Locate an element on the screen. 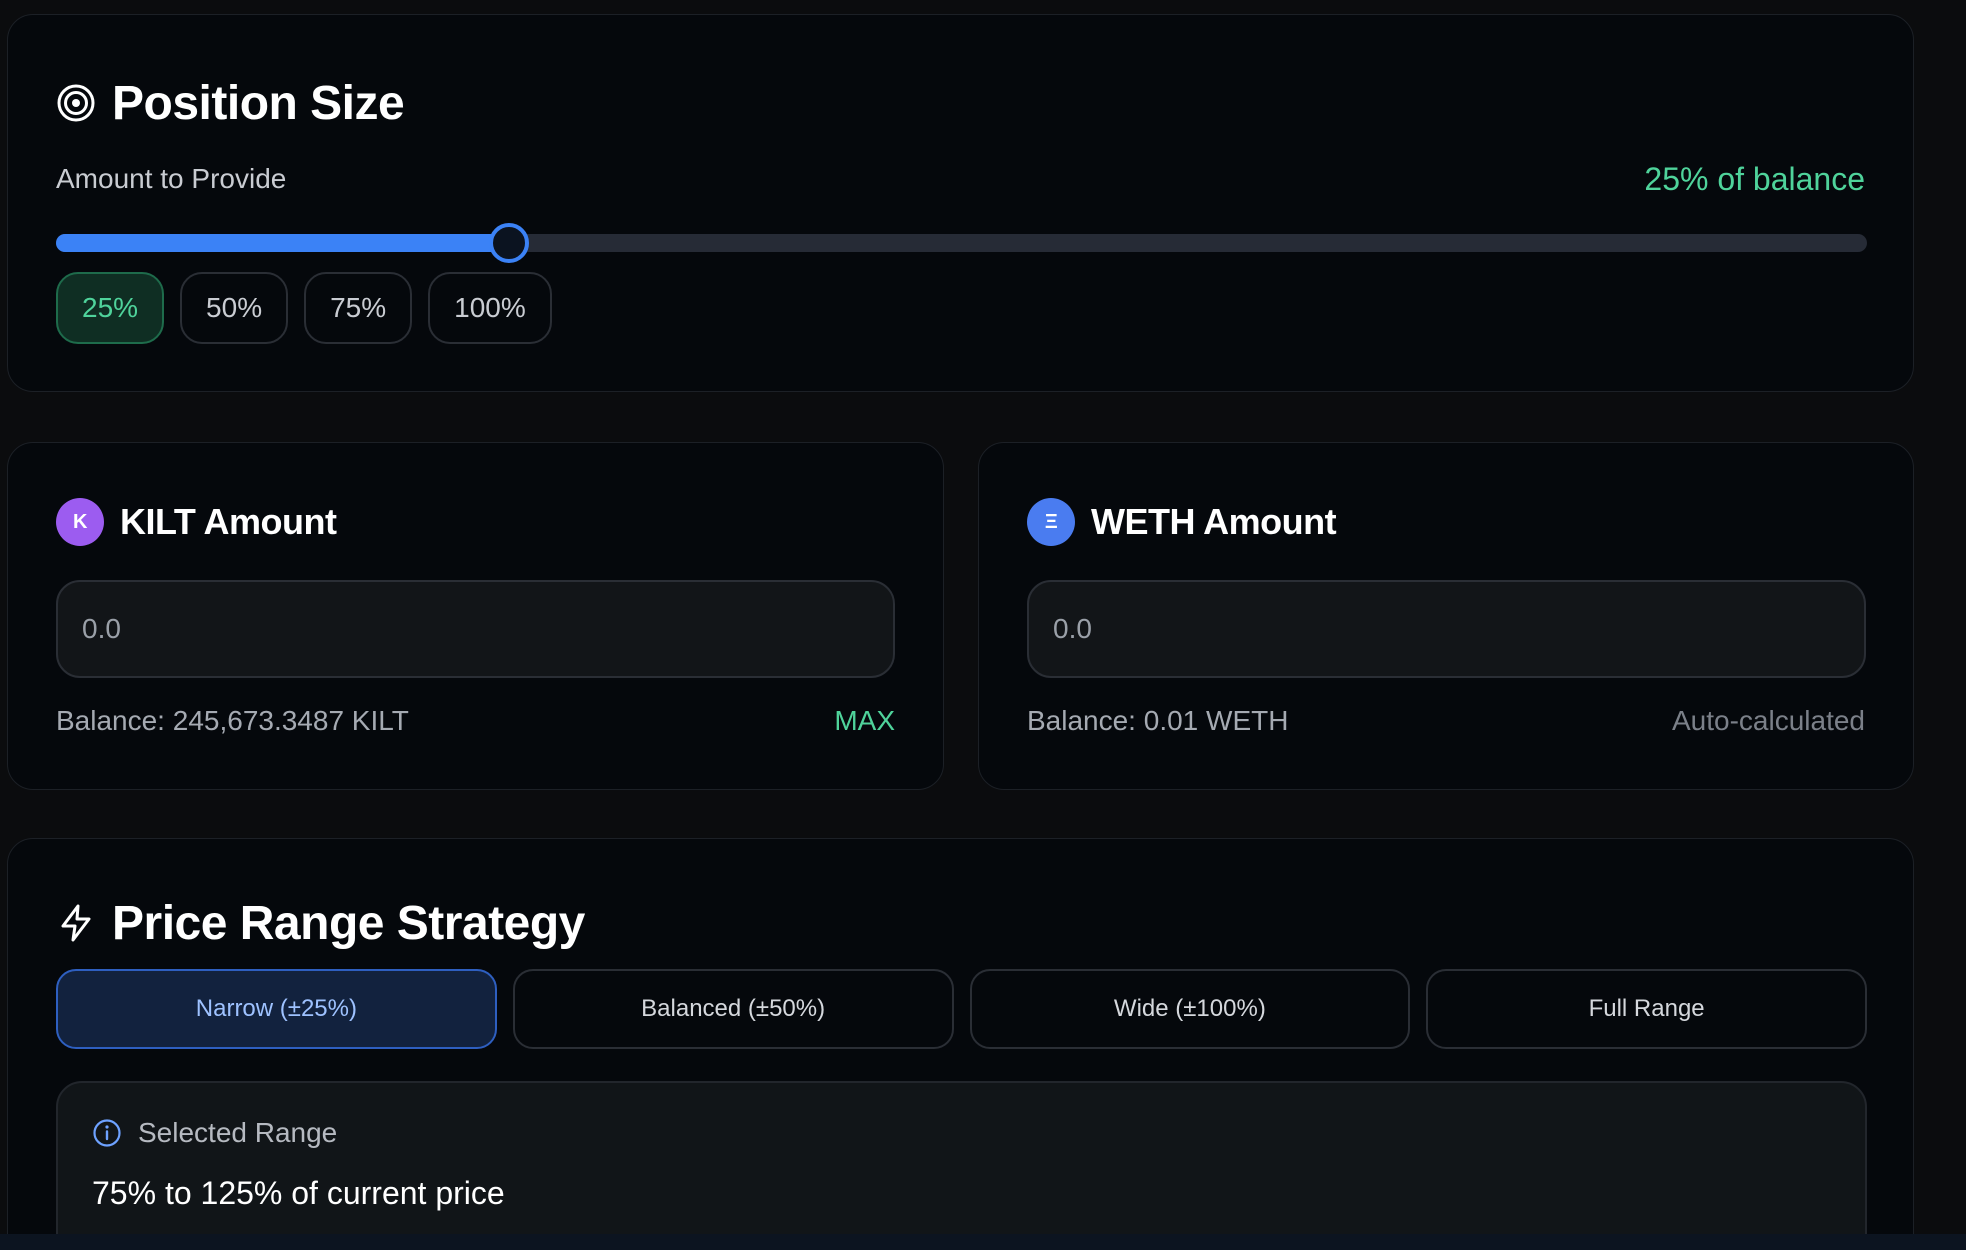 This screenshot has width=1966, height=1250. weth-balance: Balance: 0.01 WETH is located at coordinates (1158, 720).